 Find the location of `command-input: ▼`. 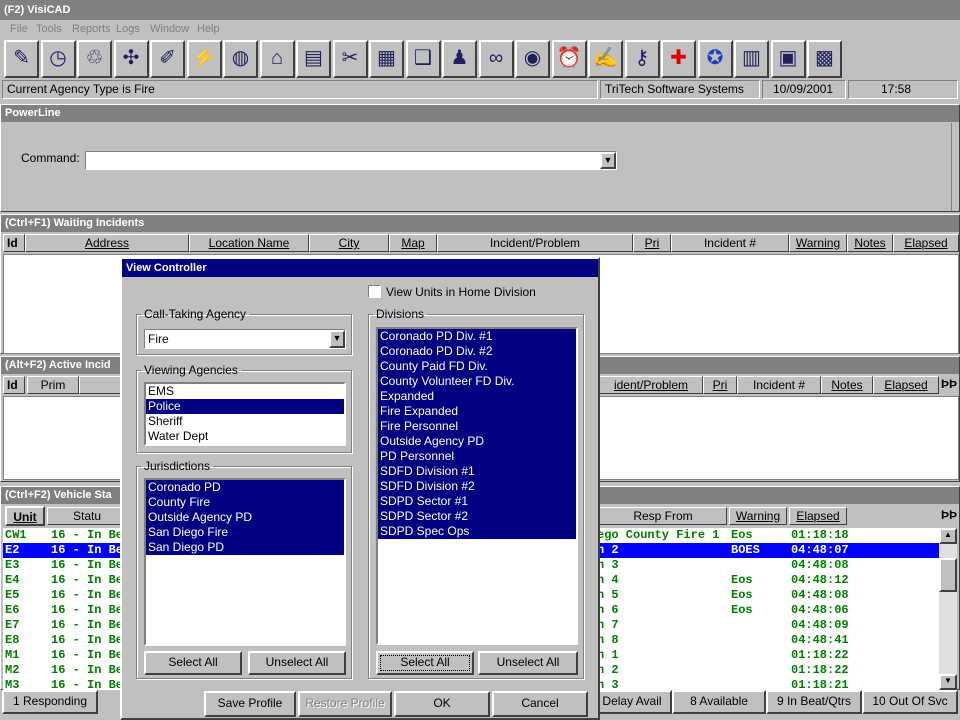

command-input: ▼ is located at coordinates (351, 160).